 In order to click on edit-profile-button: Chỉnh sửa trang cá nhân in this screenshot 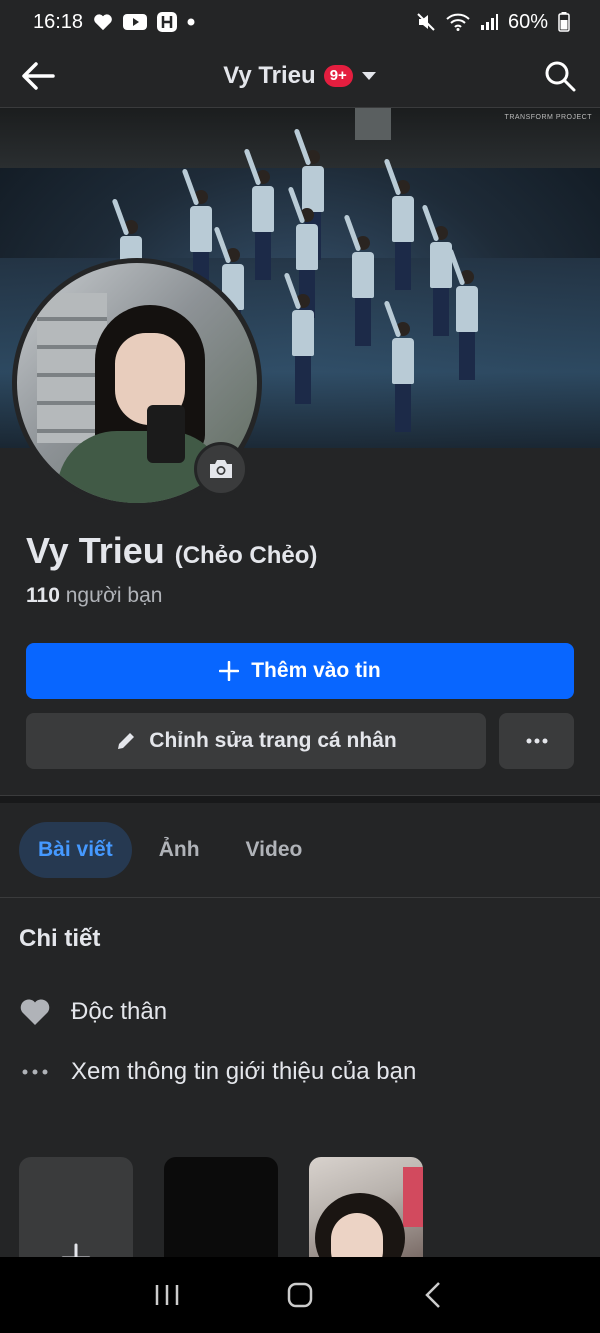, I will do `click(256, 741)`.